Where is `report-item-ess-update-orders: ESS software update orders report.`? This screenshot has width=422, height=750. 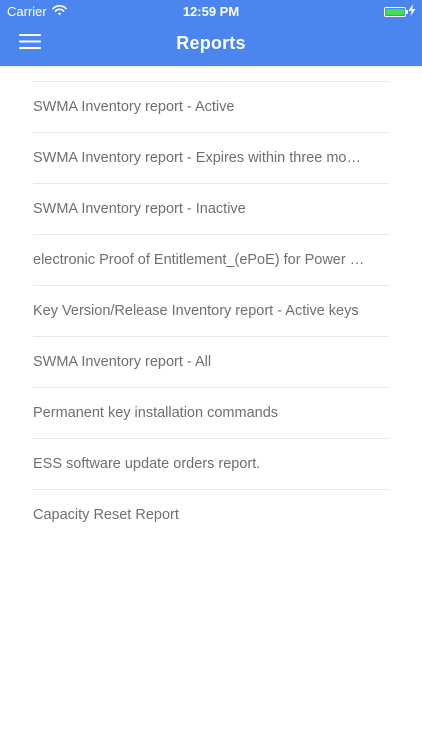
report-item-ess-update-orders: ESS software update orders report. is located at coordinates (211, 464).